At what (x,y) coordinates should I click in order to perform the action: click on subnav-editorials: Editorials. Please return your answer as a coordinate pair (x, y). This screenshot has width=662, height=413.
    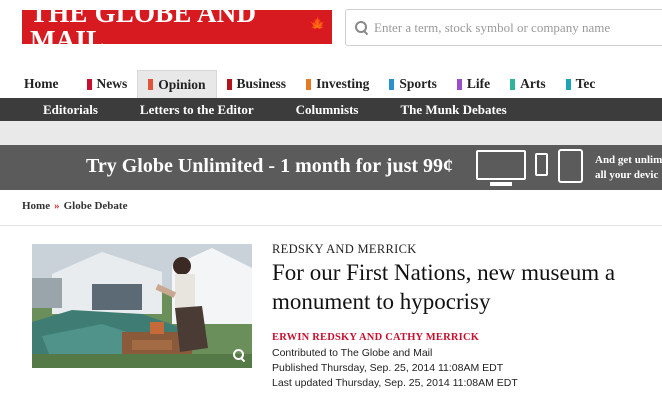
    Looking at the image, I should click on (59, 110).